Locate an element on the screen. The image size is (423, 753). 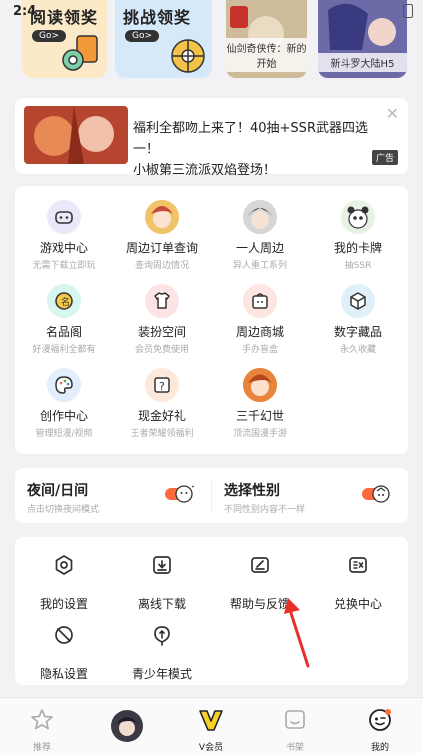
gender-select-toggle: 选择性别 不同性别内容不一样 is located at coordinates (310, 495).